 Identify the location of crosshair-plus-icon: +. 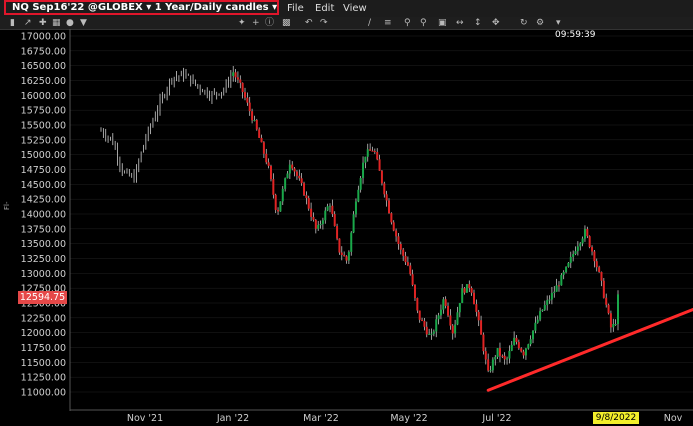
(256, 23).